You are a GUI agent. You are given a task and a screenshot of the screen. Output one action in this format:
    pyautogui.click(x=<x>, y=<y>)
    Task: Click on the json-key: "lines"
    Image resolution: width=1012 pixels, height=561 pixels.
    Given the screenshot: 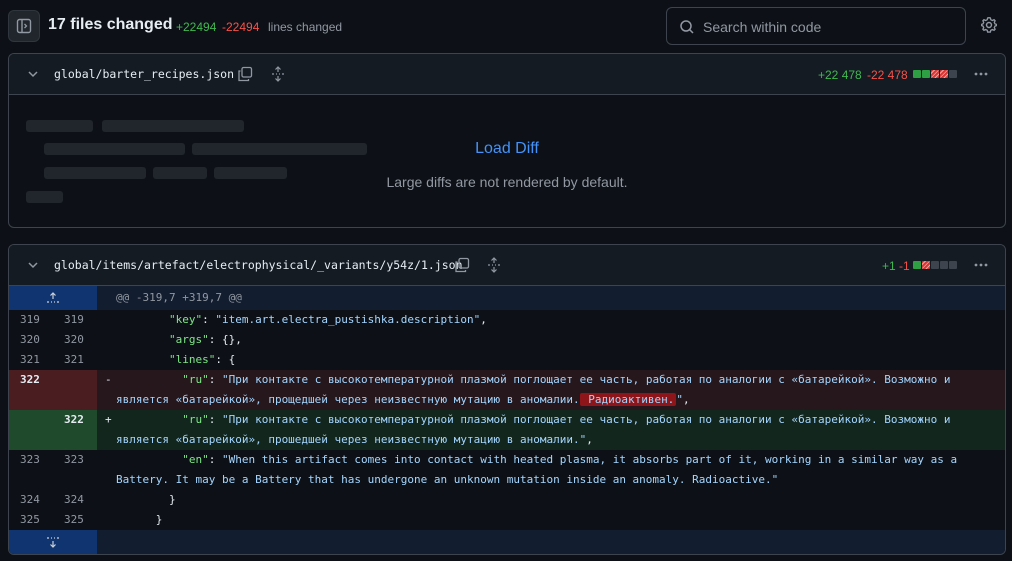 What is the action you would take?
    pyautogui.click(x=192, y=359)
    